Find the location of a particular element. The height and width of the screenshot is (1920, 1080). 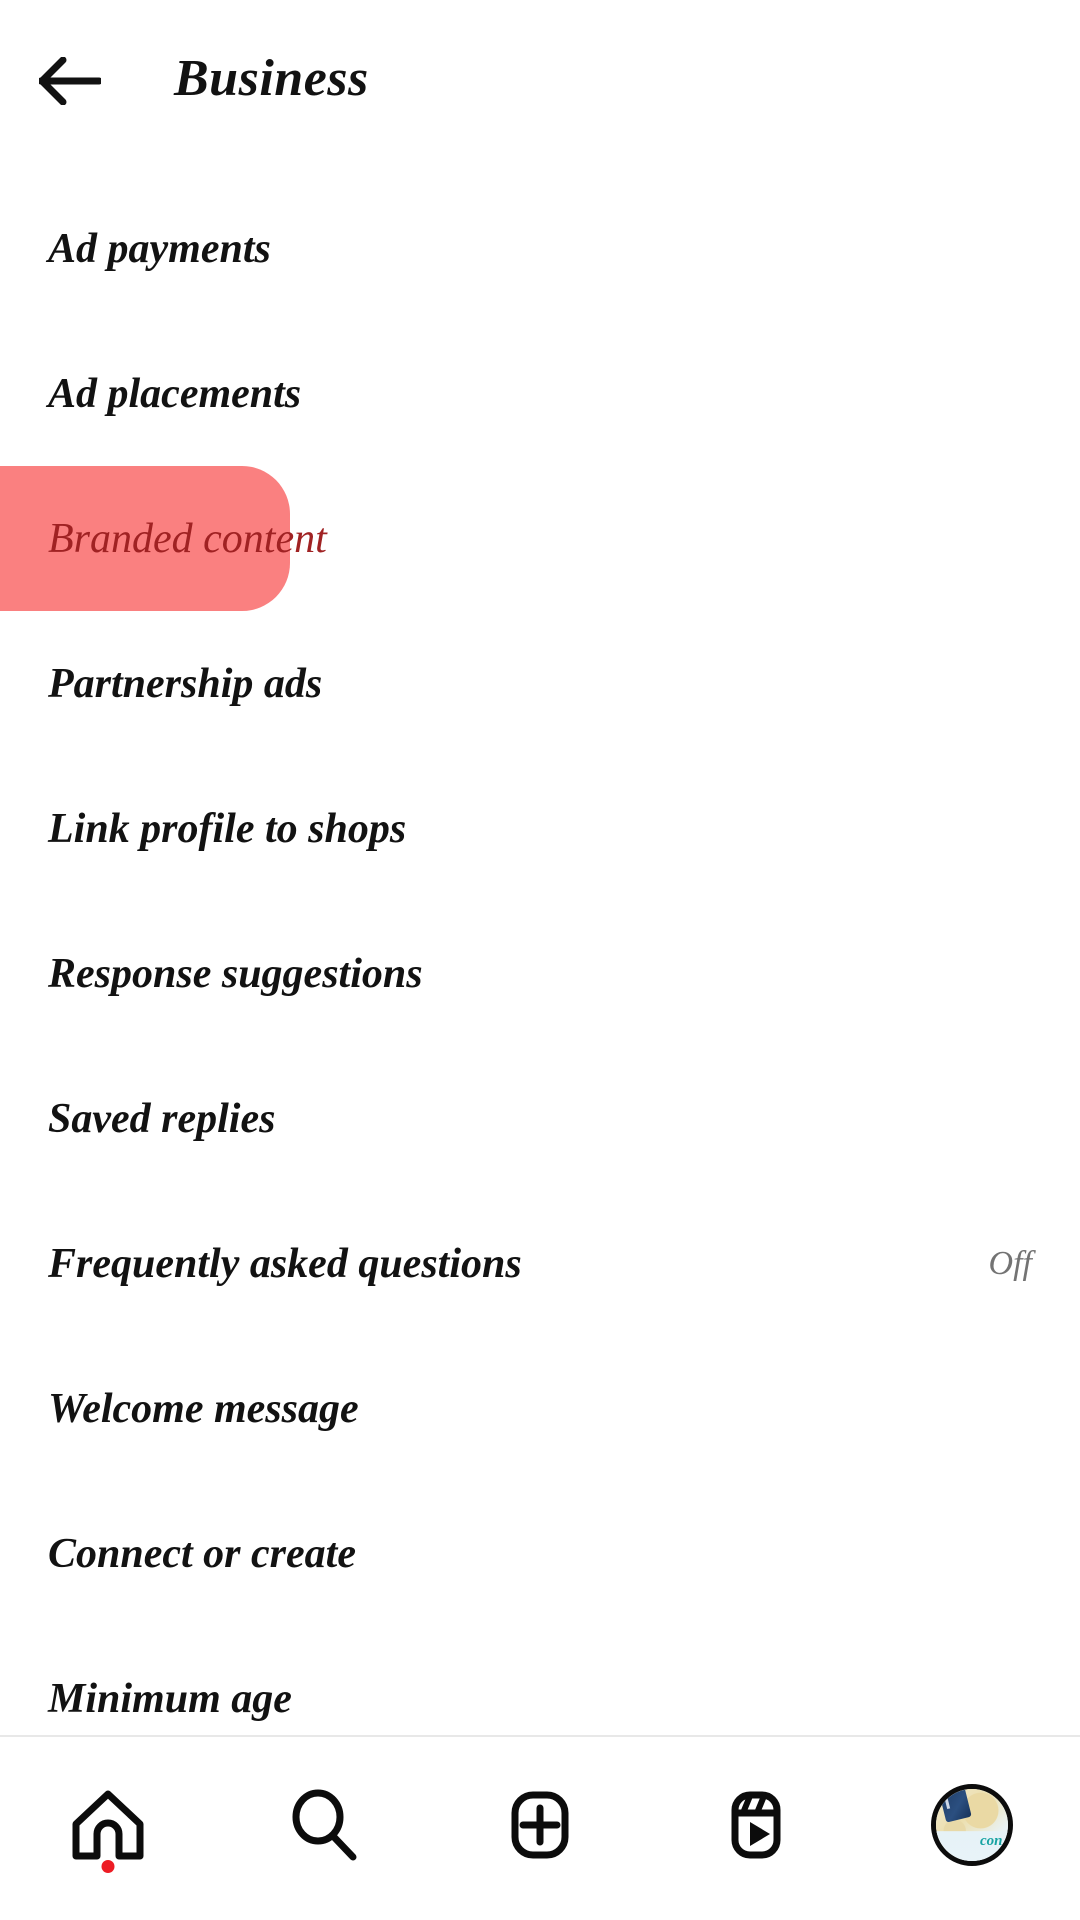

list-item: Connect or create is located at coordinates (540, 1553).